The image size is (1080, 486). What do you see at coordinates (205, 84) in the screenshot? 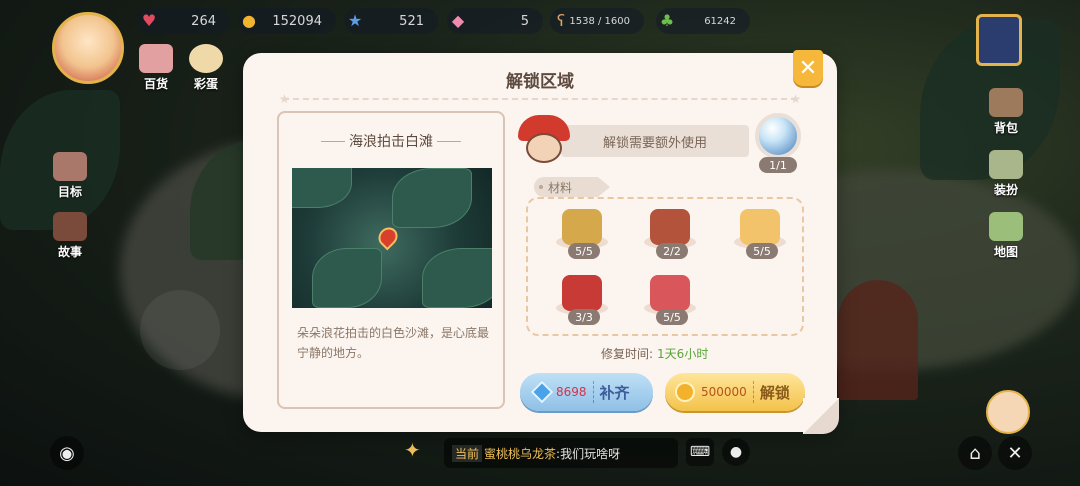
I see `egg-label: 彩蛋` at bounding box center [205, 84].